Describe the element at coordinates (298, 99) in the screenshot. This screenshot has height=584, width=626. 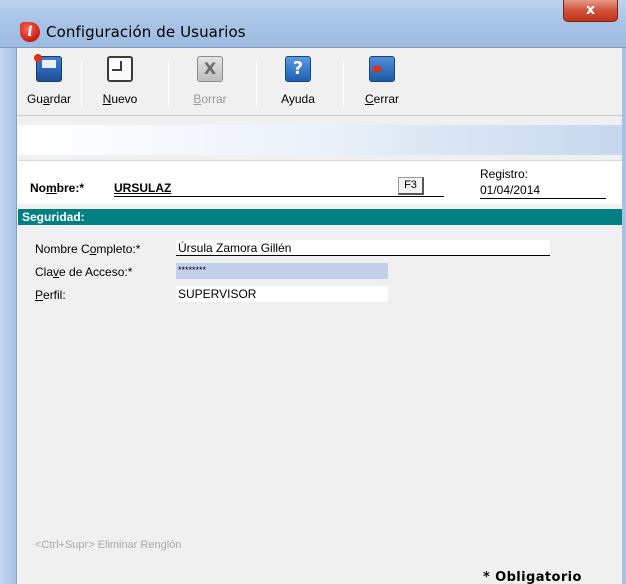
I see `help-button-label: Ayuda` at that location.